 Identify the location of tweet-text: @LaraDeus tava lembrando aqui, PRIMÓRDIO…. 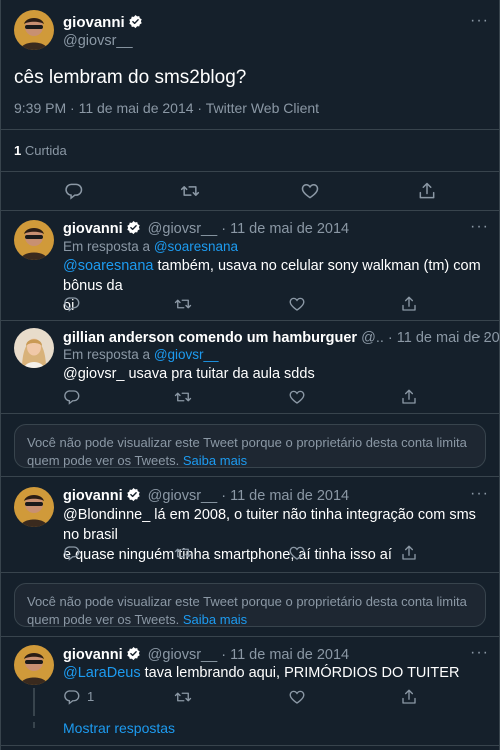
(275, 673).